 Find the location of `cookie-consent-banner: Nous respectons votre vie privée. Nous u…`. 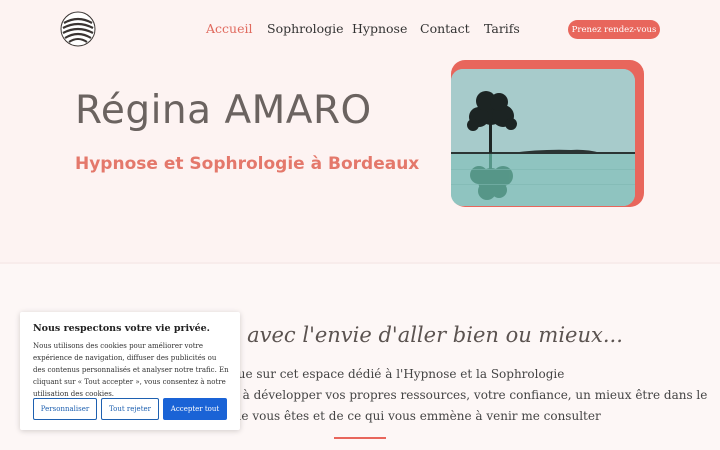

cookie-consent-banner: Nous respectons votre vie privée. Nous u… is located at coordinates (130, 371).